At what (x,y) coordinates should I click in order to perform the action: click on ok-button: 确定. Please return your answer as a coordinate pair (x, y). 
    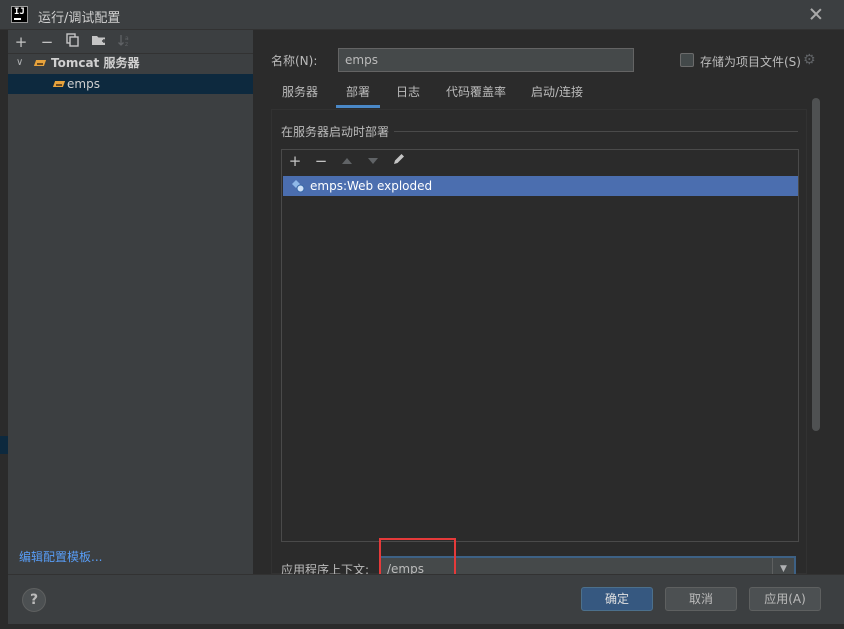
    Looking at the image, I should click on (617, 599).